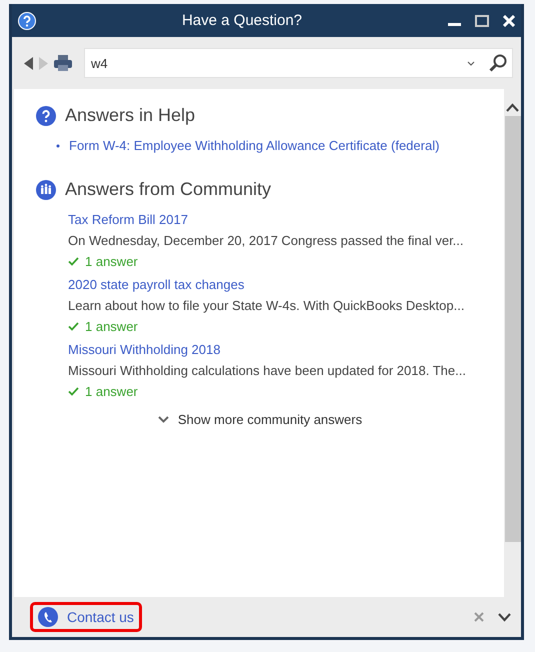 This screenshot has height=652, width=535. Describe the element at coordinates (168, 189) in the screenshot. I see `section-heading: Answers from Community` at that location.